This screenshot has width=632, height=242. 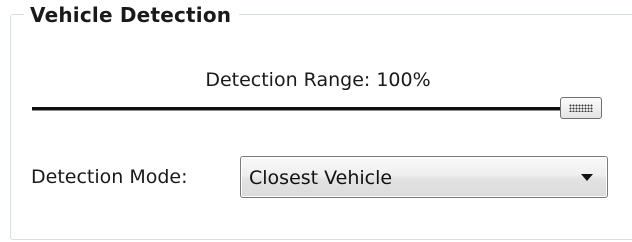 I want to click on detection-mode-selected: Closest Vehicle, so click(x=321, y=178).